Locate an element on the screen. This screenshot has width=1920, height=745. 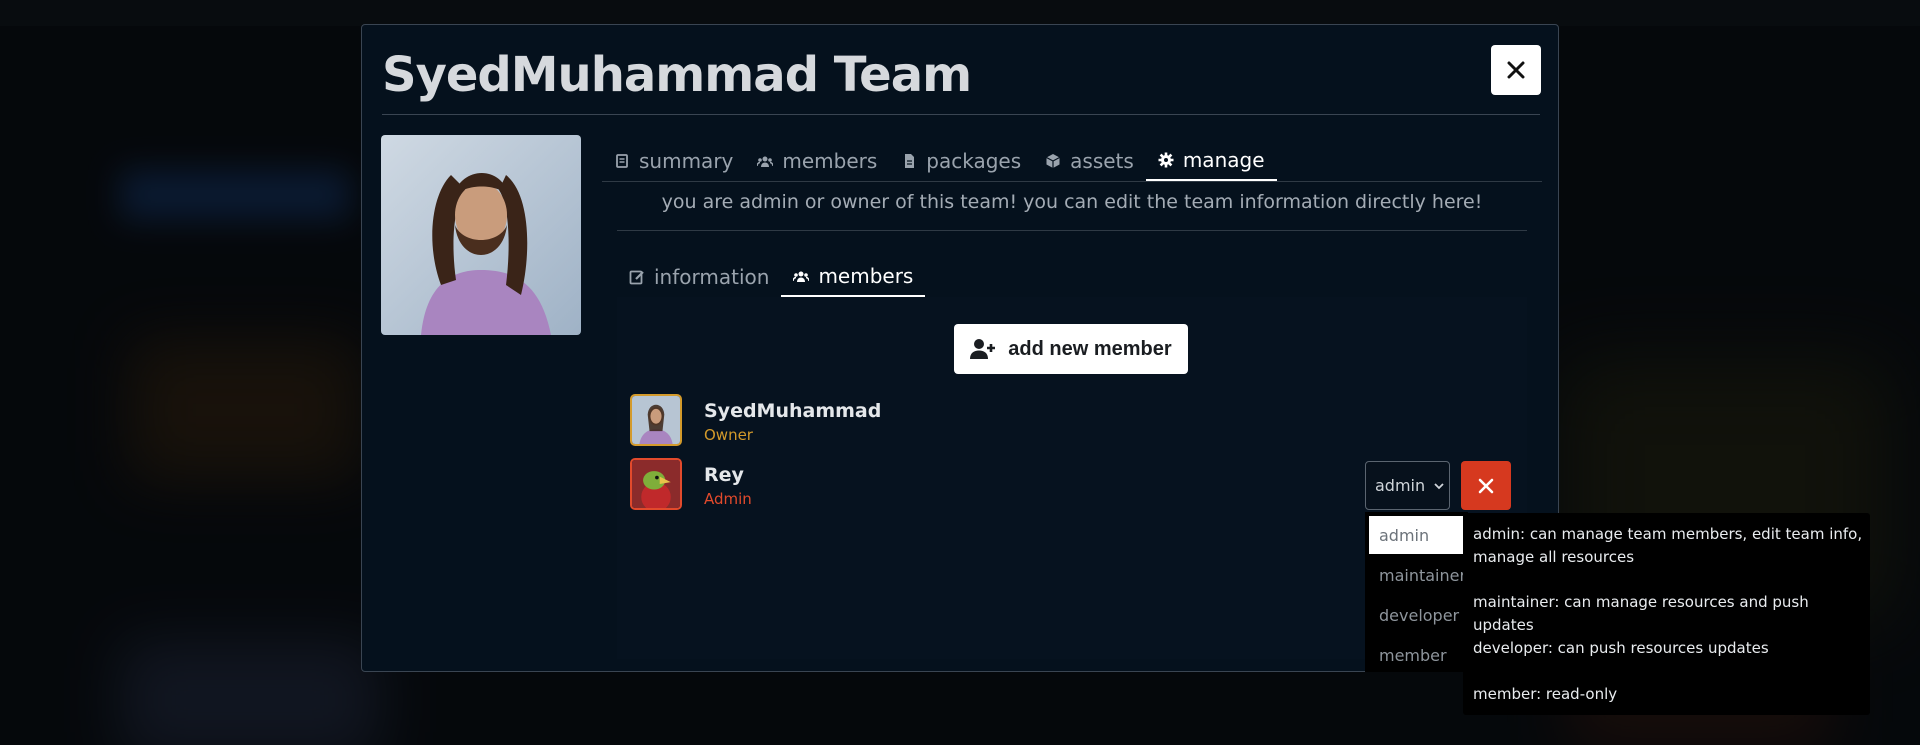
subtab-information: information is located at coordinates (699, 277).